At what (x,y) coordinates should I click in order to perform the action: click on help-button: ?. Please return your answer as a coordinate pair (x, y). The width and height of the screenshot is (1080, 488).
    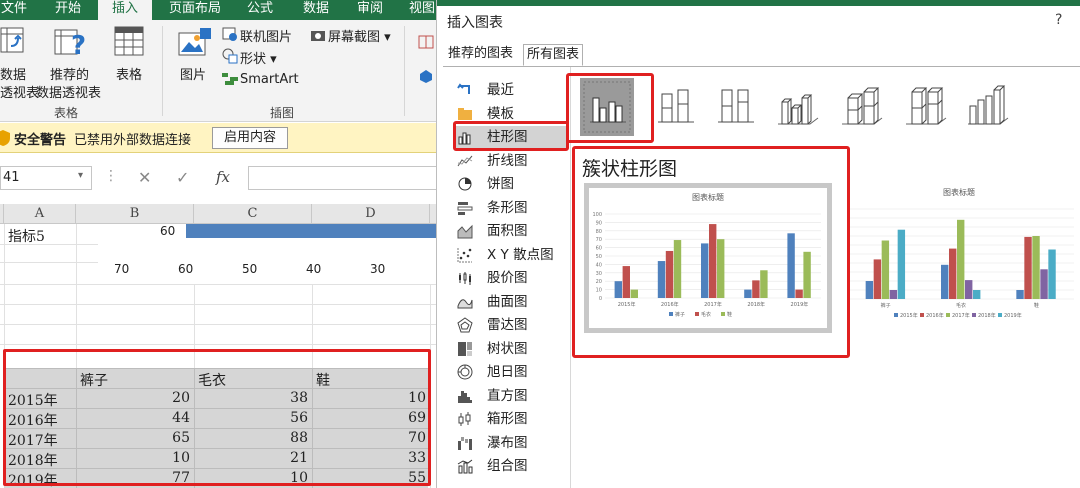
    Looking at the image, I should click on (1058, 20).